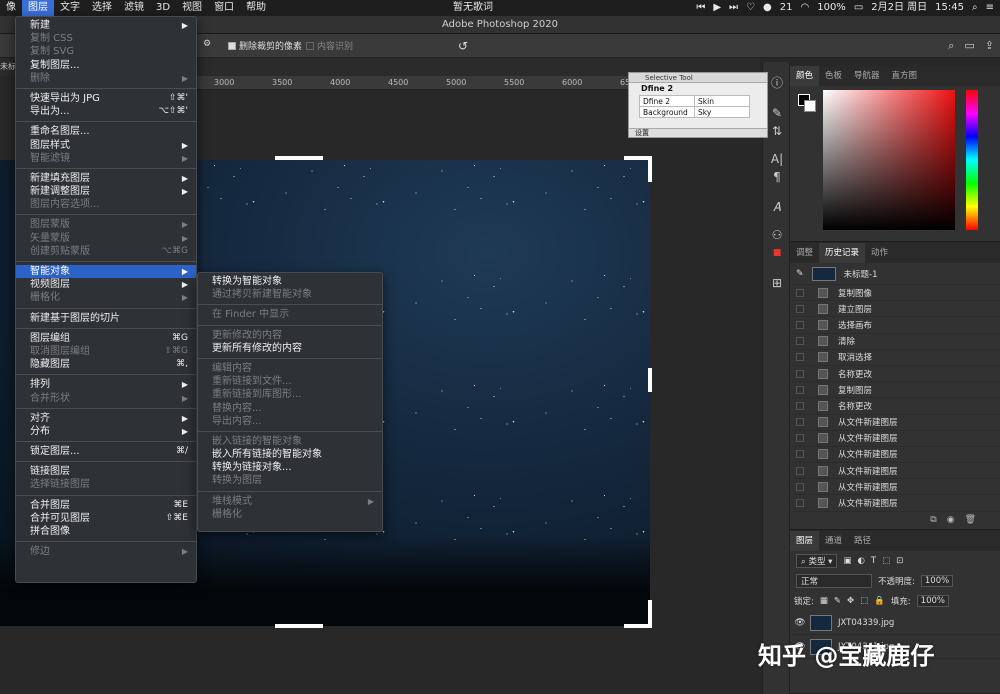  What do you see at coordinates (106, 531) in the screenshot?
I see `menu-item: 拼合图像` at bounding box center [106, 531].